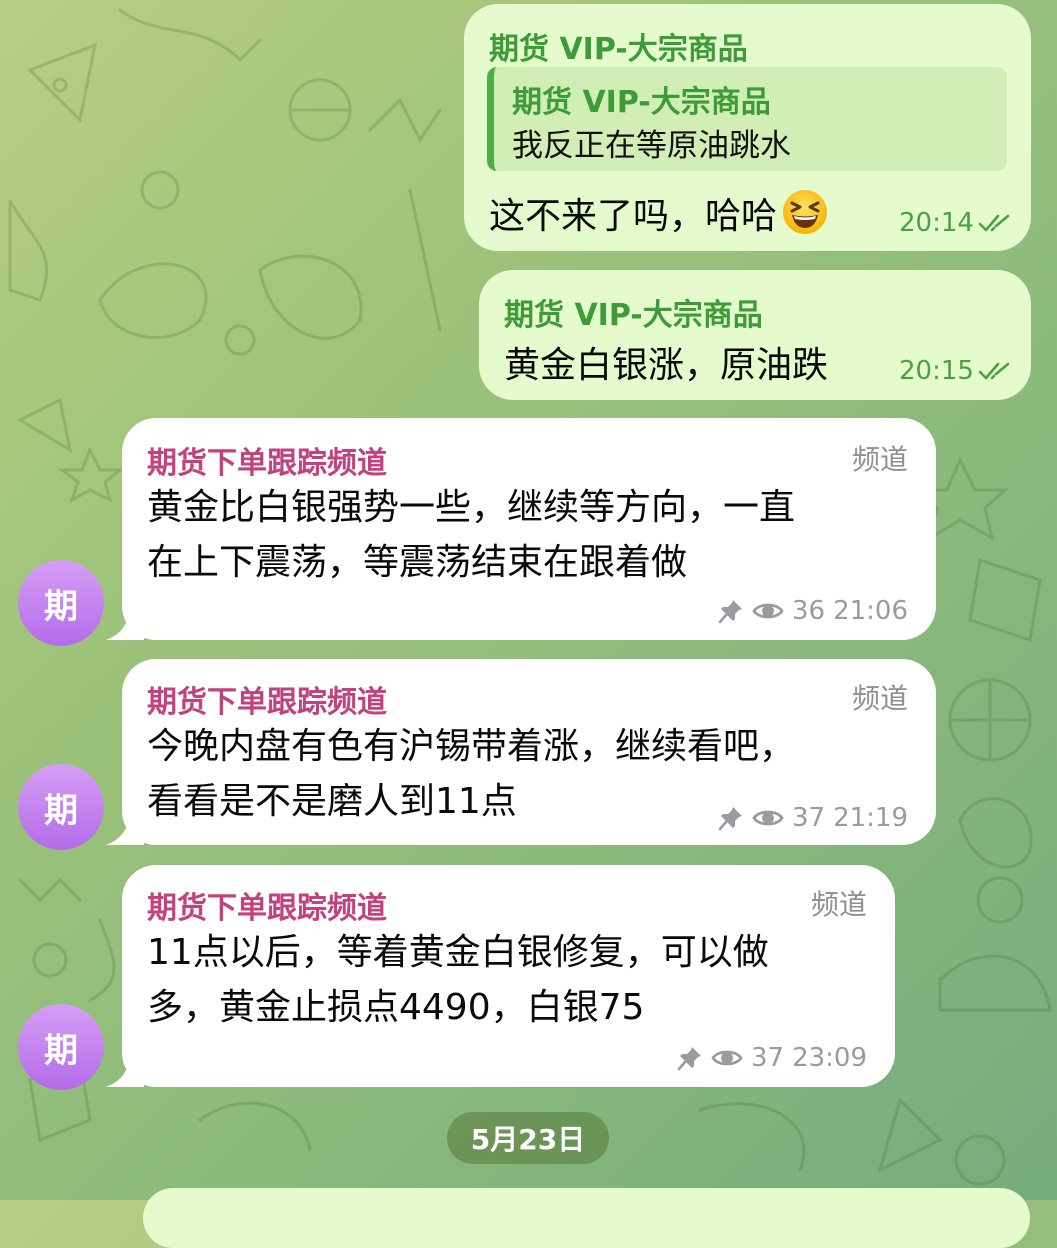 This screenshot has width=1057, height=1248. Describe the element at coordinates (870, 611) in the screenshot. I see `message-time: 21:06` at that location.